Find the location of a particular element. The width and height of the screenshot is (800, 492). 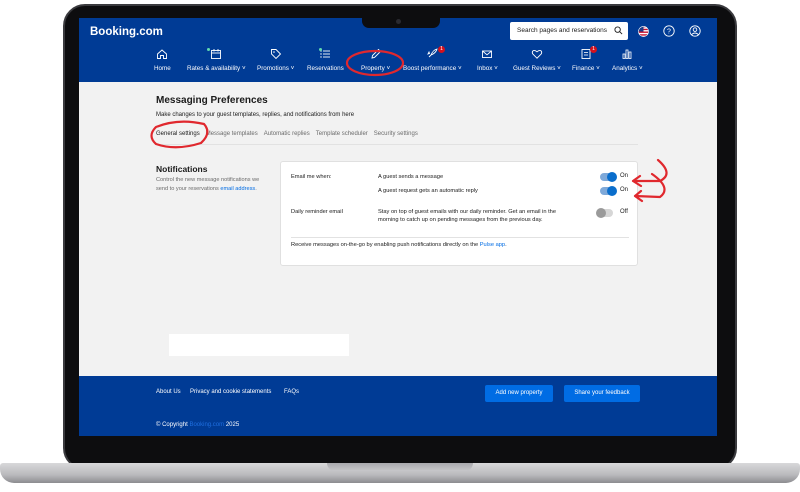

nav-promotions: Promotions ˅ is located at coordinates (275, 60).